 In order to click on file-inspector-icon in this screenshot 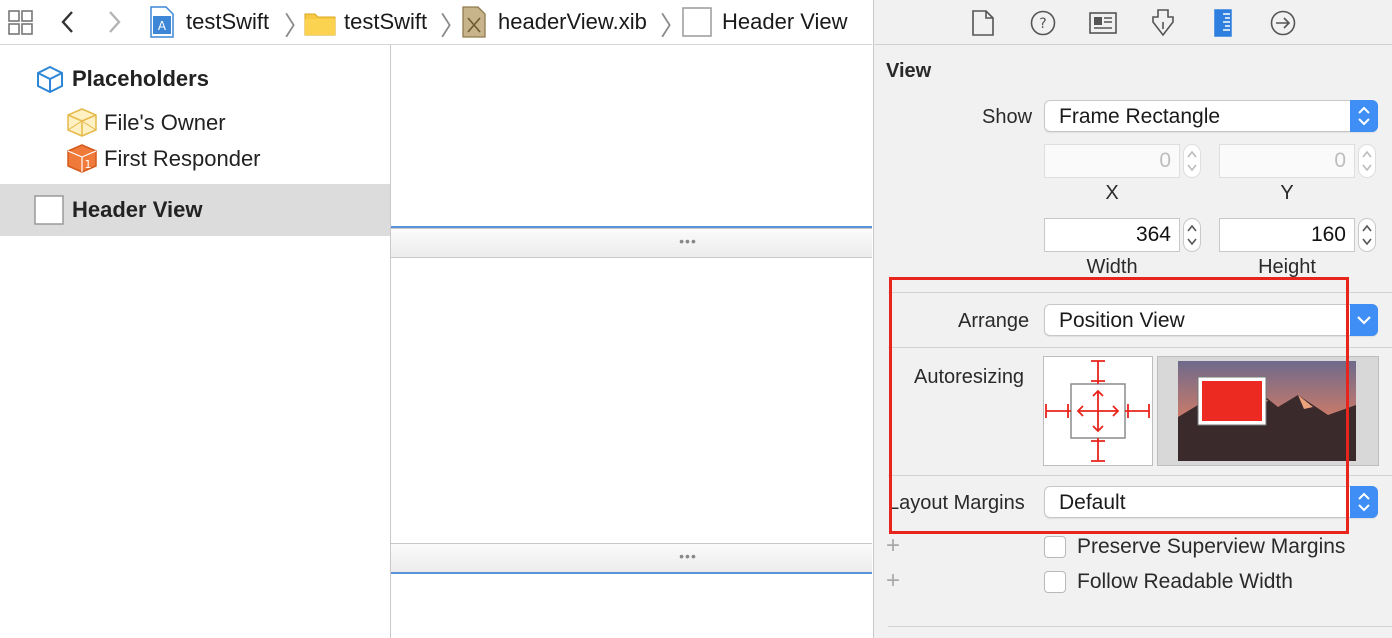, I will do `click(983, 23)`.